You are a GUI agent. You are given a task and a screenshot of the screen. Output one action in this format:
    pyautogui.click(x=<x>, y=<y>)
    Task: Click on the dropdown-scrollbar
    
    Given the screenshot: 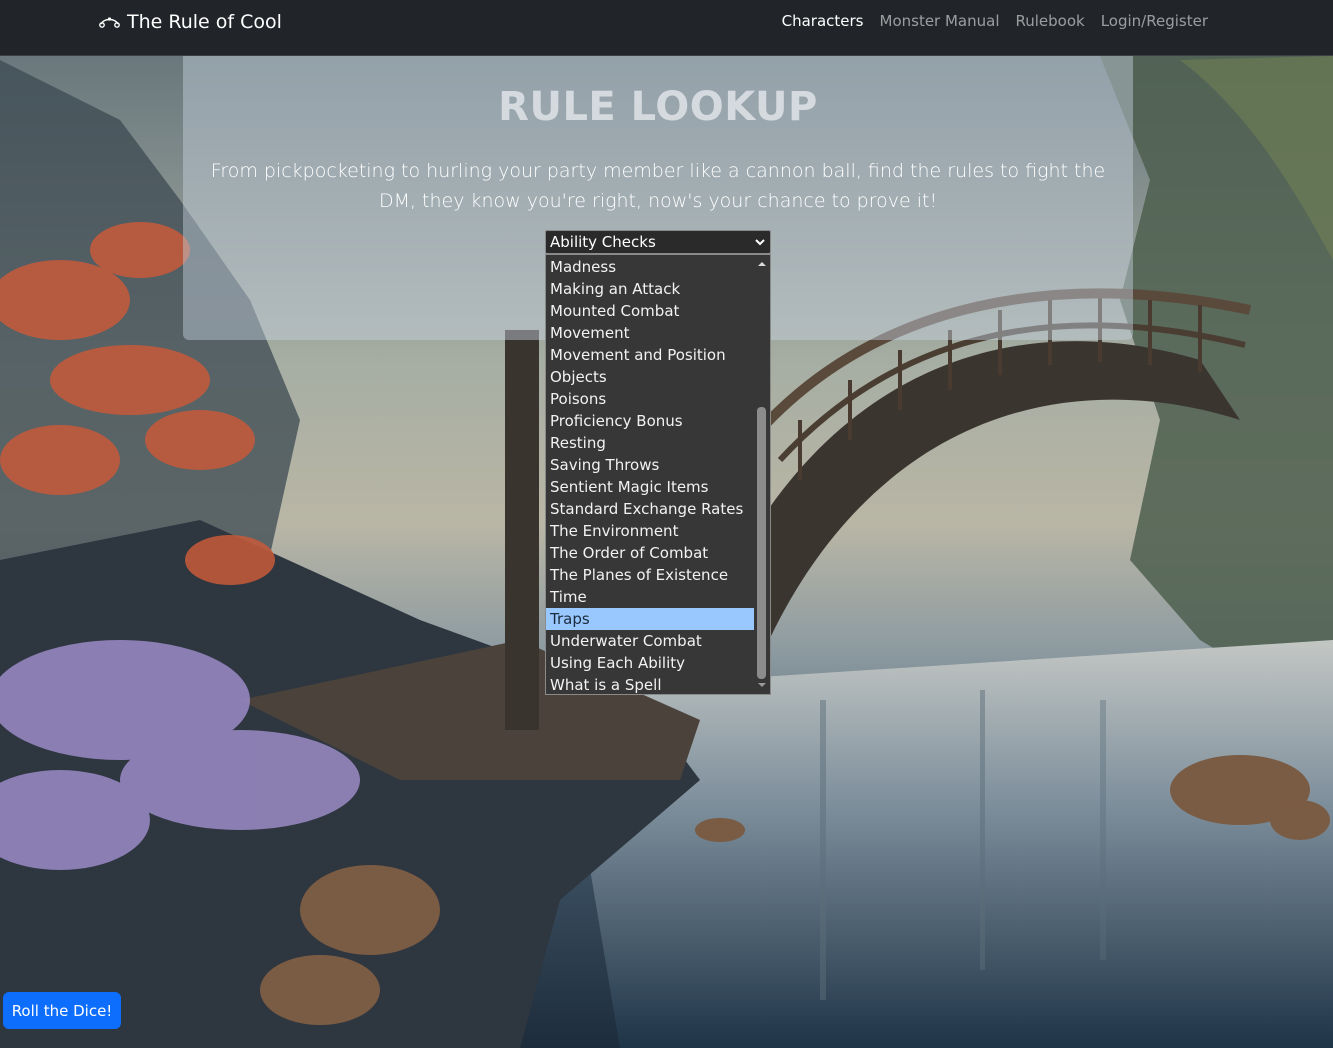 What is the action you would take?
    pyautogui.click(x=762, y=474)
    